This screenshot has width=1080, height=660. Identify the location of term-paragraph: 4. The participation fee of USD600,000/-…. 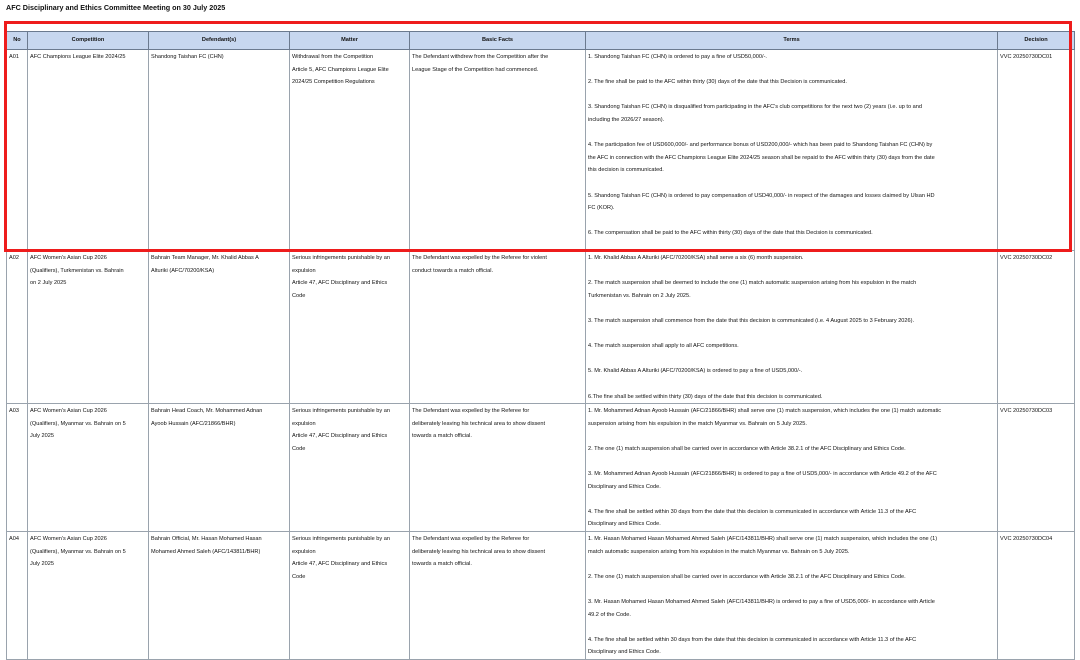
(791, 158).